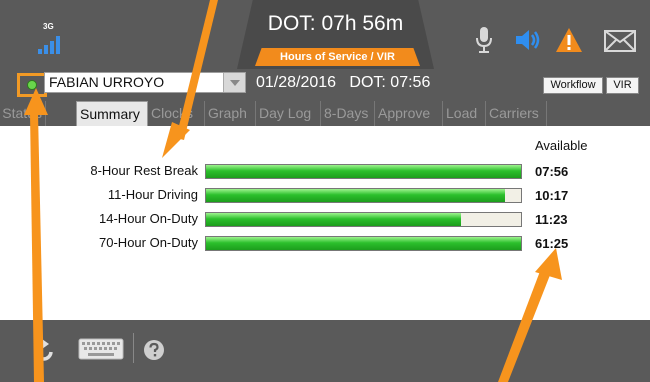 The width and height of the screenshot is (650, 382). I want to click on network-label: 3G, so click(48, 26).